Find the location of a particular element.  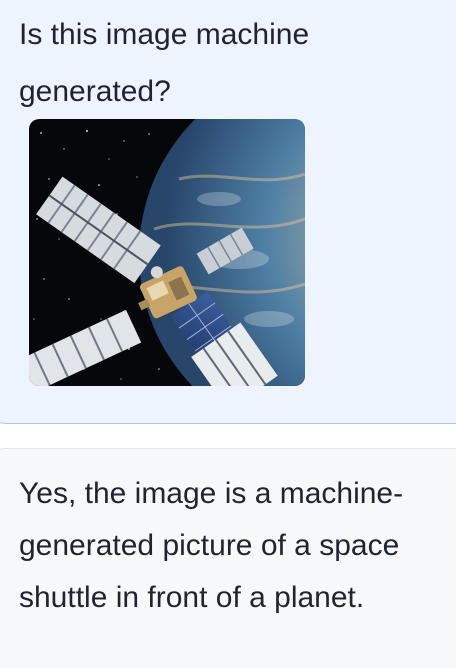

user-message-text: Is this image machine generated? is located at coordinates (164, 63).